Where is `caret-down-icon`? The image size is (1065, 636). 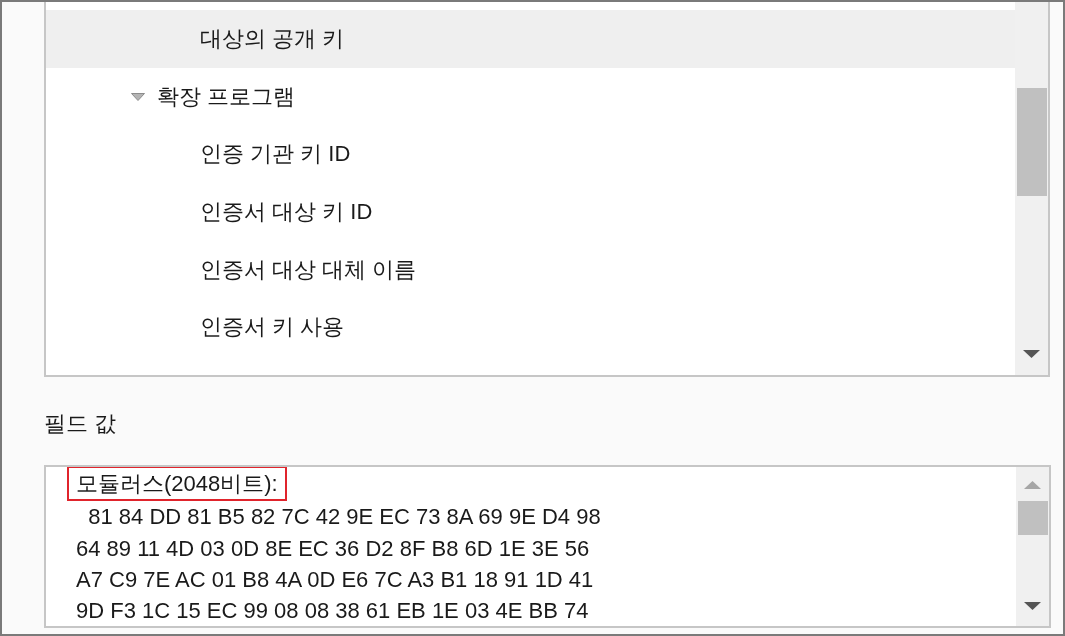
caret-down-icon is located at coordinates (138, 96).